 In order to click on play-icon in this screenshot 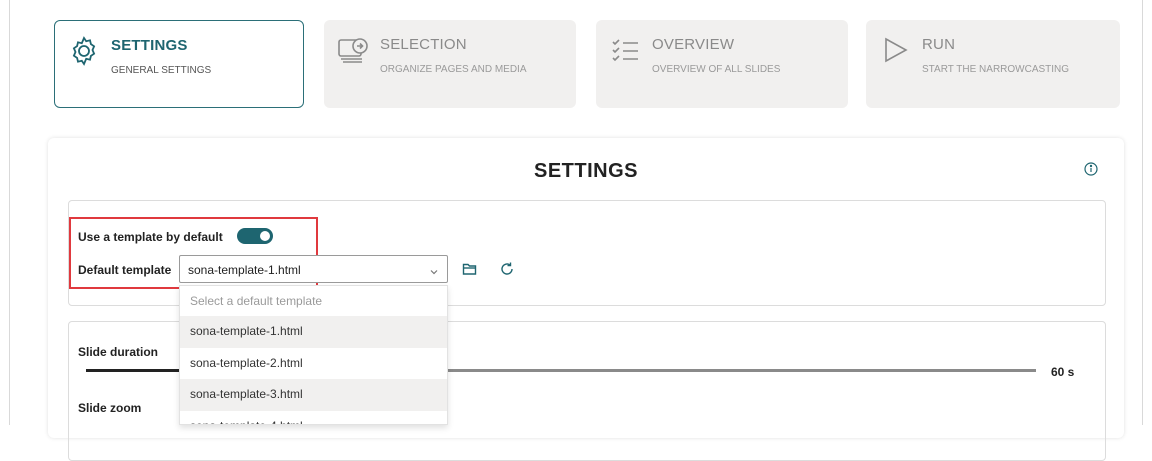, I will do `click(895, 50)`.